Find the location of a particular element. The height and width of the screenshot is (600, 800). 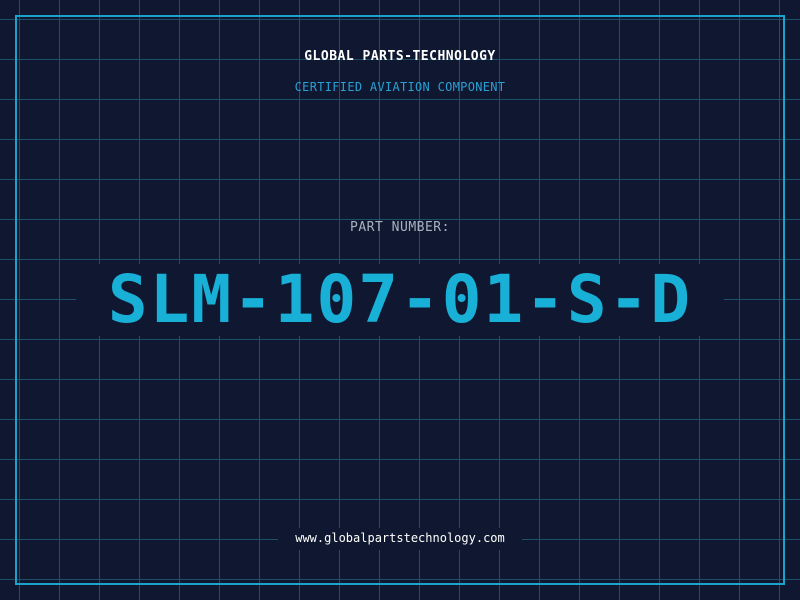

part-number-value: SLM-107-01-S-D is located at coordinates (400, 299).